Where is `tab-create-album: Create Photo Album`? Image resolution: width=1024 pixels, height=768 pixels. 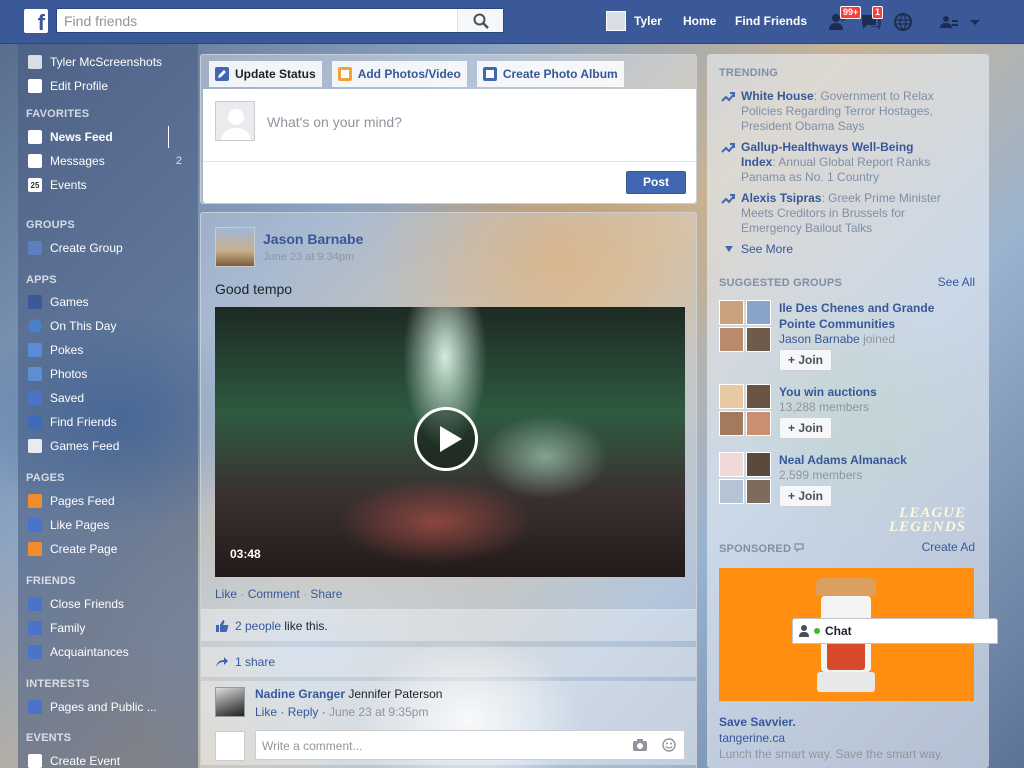
tab-create-album: Create Photo Album is located at coordinates (550, 74).